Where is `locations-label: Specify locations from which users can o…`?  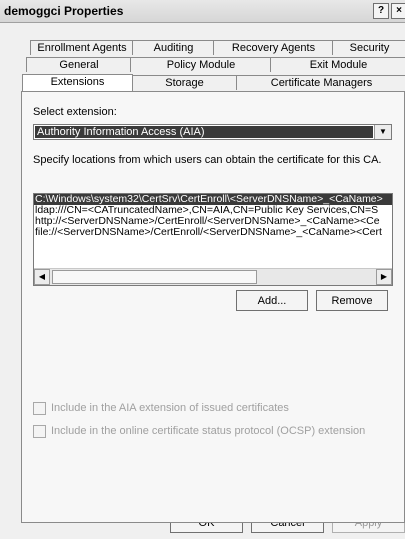
locations-label: Specify locations from which users can o… is located at coordinates (207, 160).